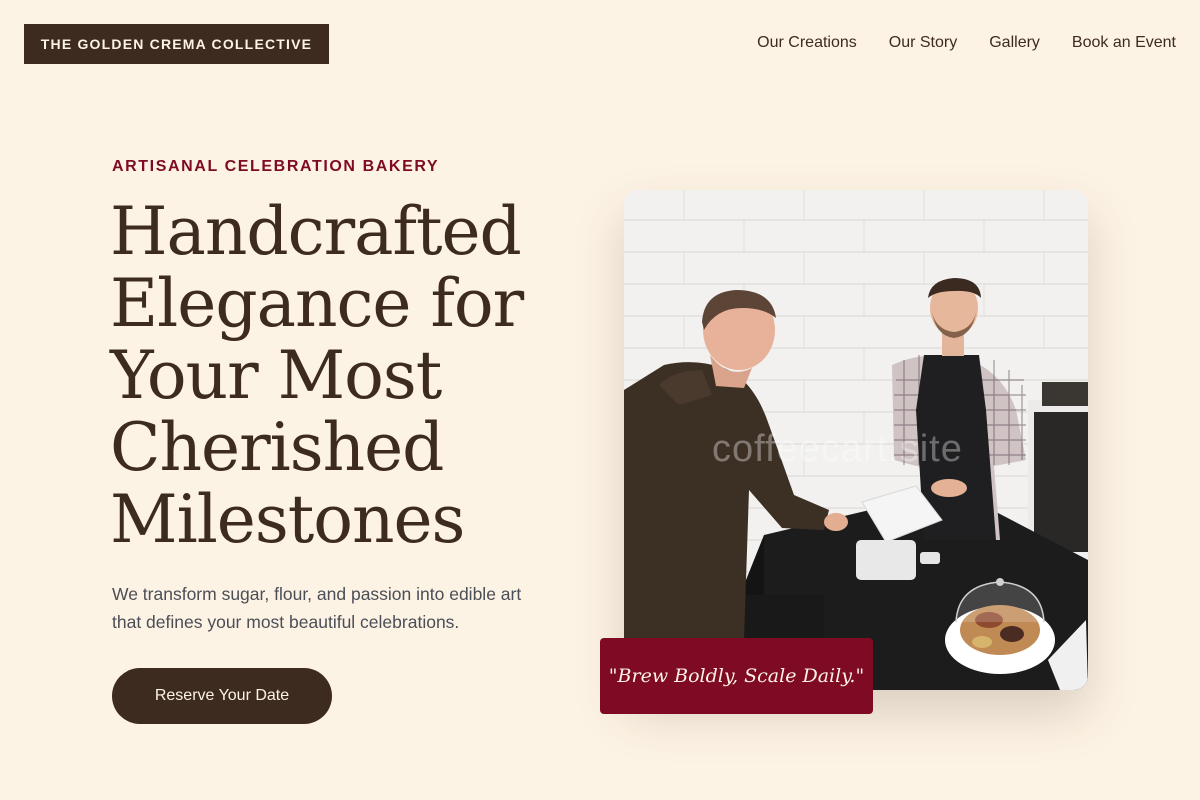  I want to click on tagline-quote-badge: "Brew Boldly, Scale Daily.", so click(736, 676).